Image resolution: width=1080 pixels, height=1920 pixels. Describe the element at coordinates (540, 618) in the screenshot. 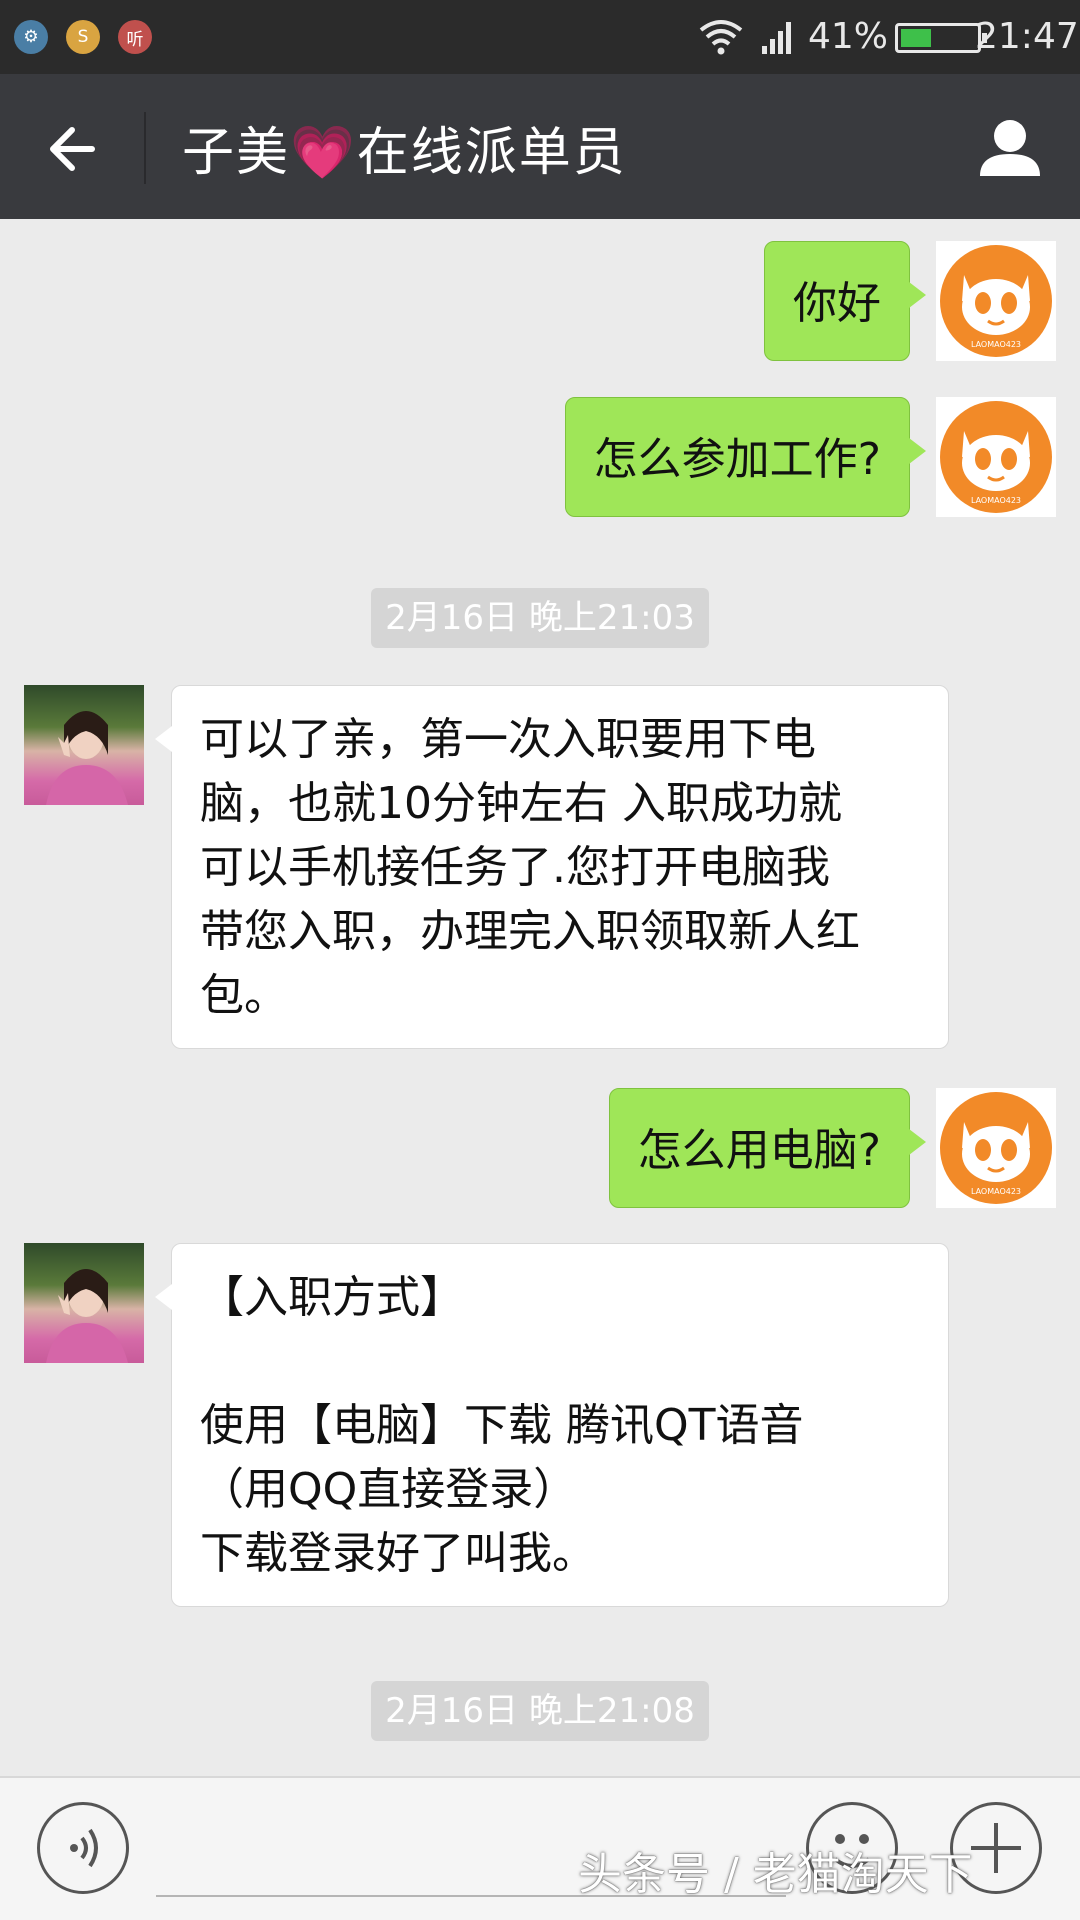

I see `timestamp-label: 2月16日 晚上21:03` at that location.